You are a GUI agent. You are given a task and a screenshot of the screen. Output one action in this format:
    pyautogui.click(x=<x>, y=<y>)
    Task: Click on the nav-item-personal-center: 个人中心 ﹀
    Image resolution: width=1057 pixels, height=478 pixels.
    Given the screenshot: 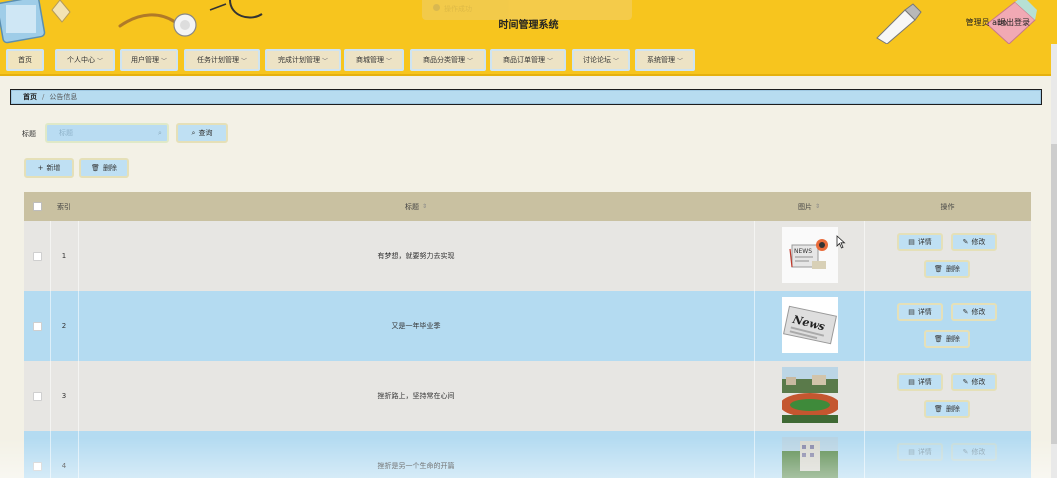 What is the action you would take?
    pyautogui.click(x=85, y=60)
    